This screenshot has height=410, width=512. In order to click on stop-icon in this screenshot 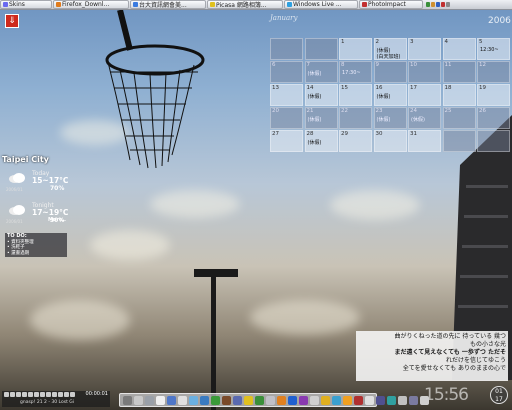, I will do `click(24, 394)`.